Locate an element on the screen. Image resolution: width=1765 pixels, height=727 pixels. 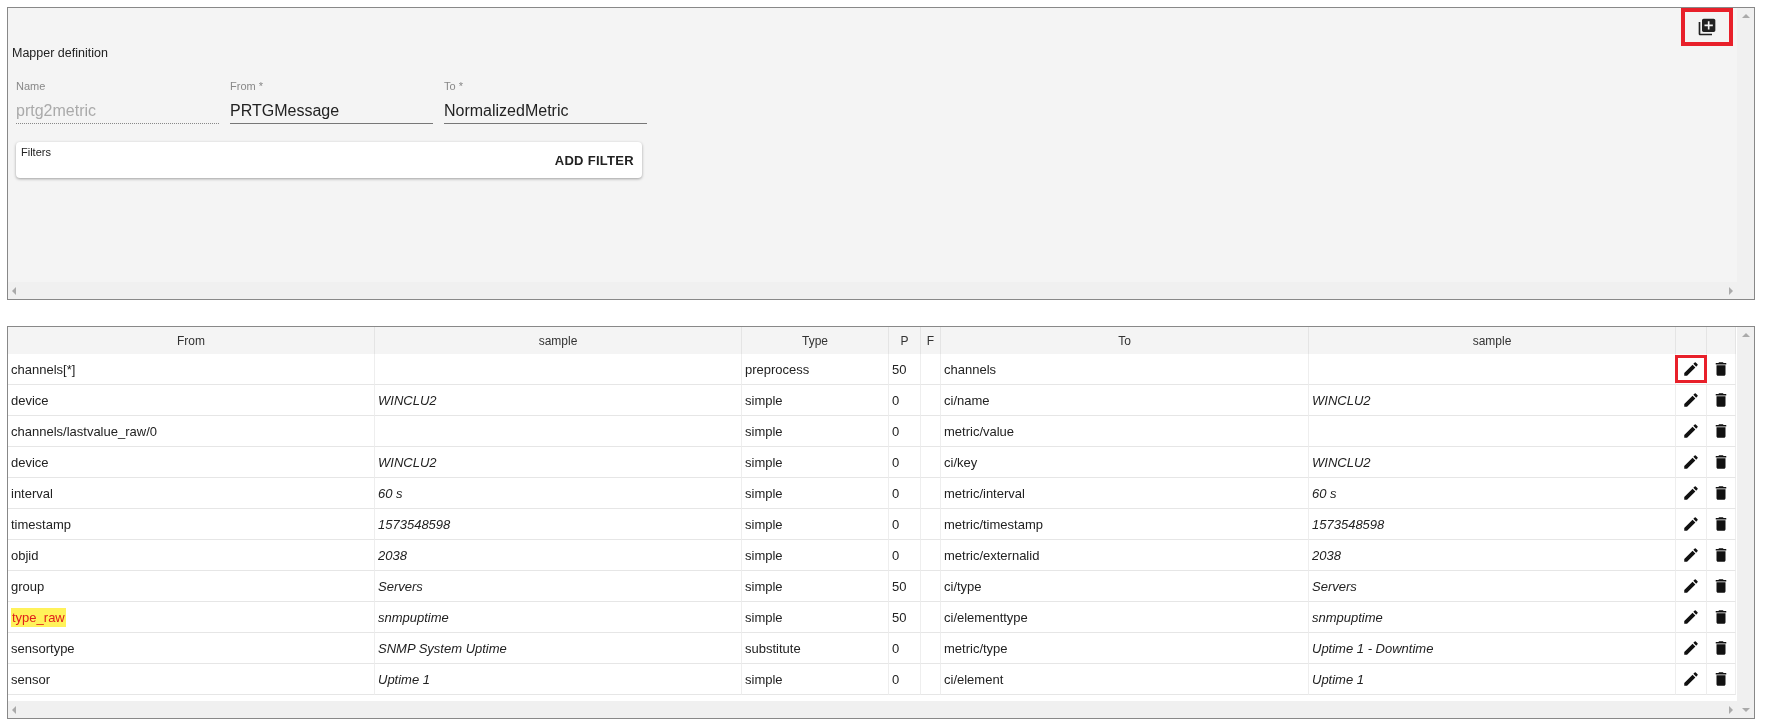
table-cell: ci/type is located at coordinates (1125, 586).